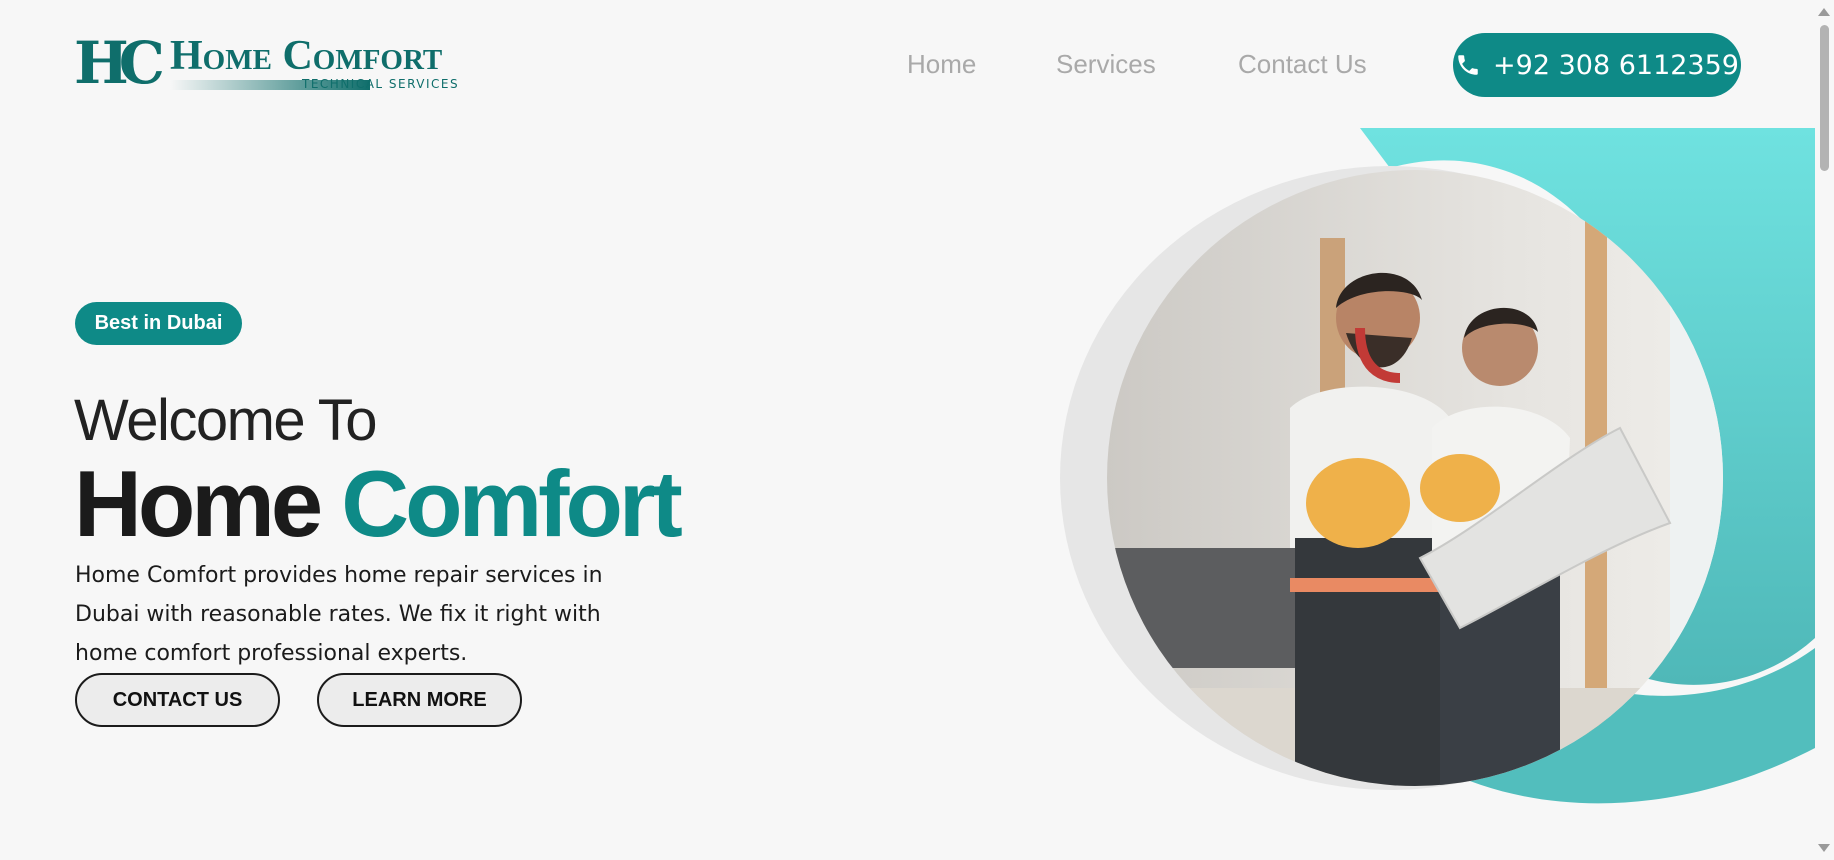  What do you see at coordinates (941, 64) in the screenshot?
I see `nav-home: Home` at bounding box center [941, 64].